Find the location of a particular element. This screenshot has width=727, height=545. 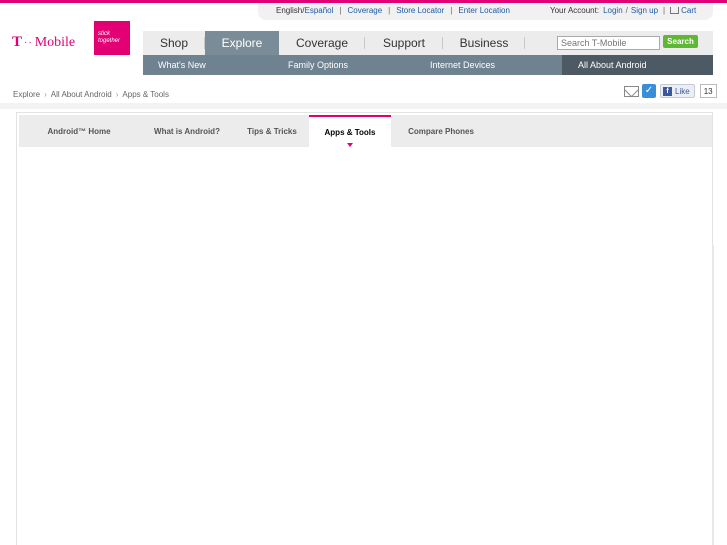

subnav-internet-devices: Internet Devices is located at coordinates (481, 65).